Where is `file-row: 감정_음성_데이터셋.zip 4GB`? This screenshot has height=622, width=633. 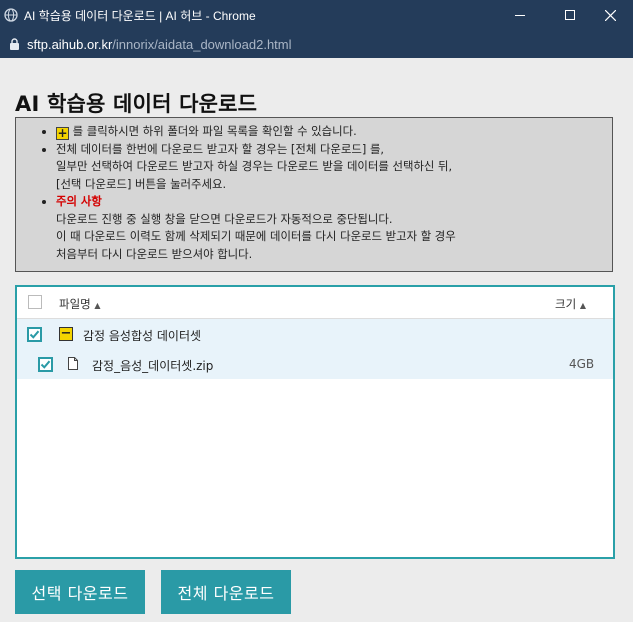
file-row: 감정_음성_데이터셋.zip 4GB is located at coordinates (315, 364).